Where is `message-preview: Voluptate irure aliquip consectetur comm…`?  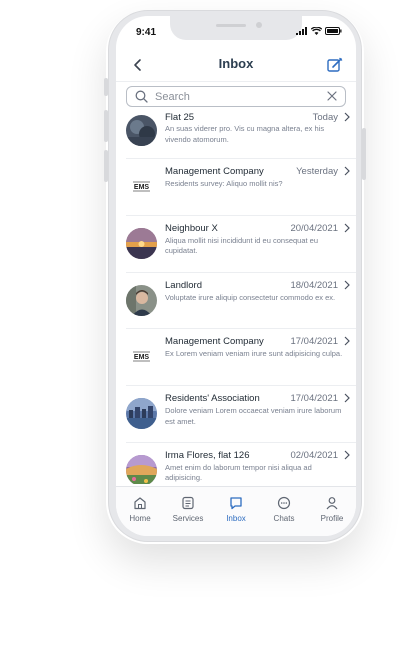
message-preview: Voluptate irure aliquip consectetur comm… is located at coordinates (250, 297).